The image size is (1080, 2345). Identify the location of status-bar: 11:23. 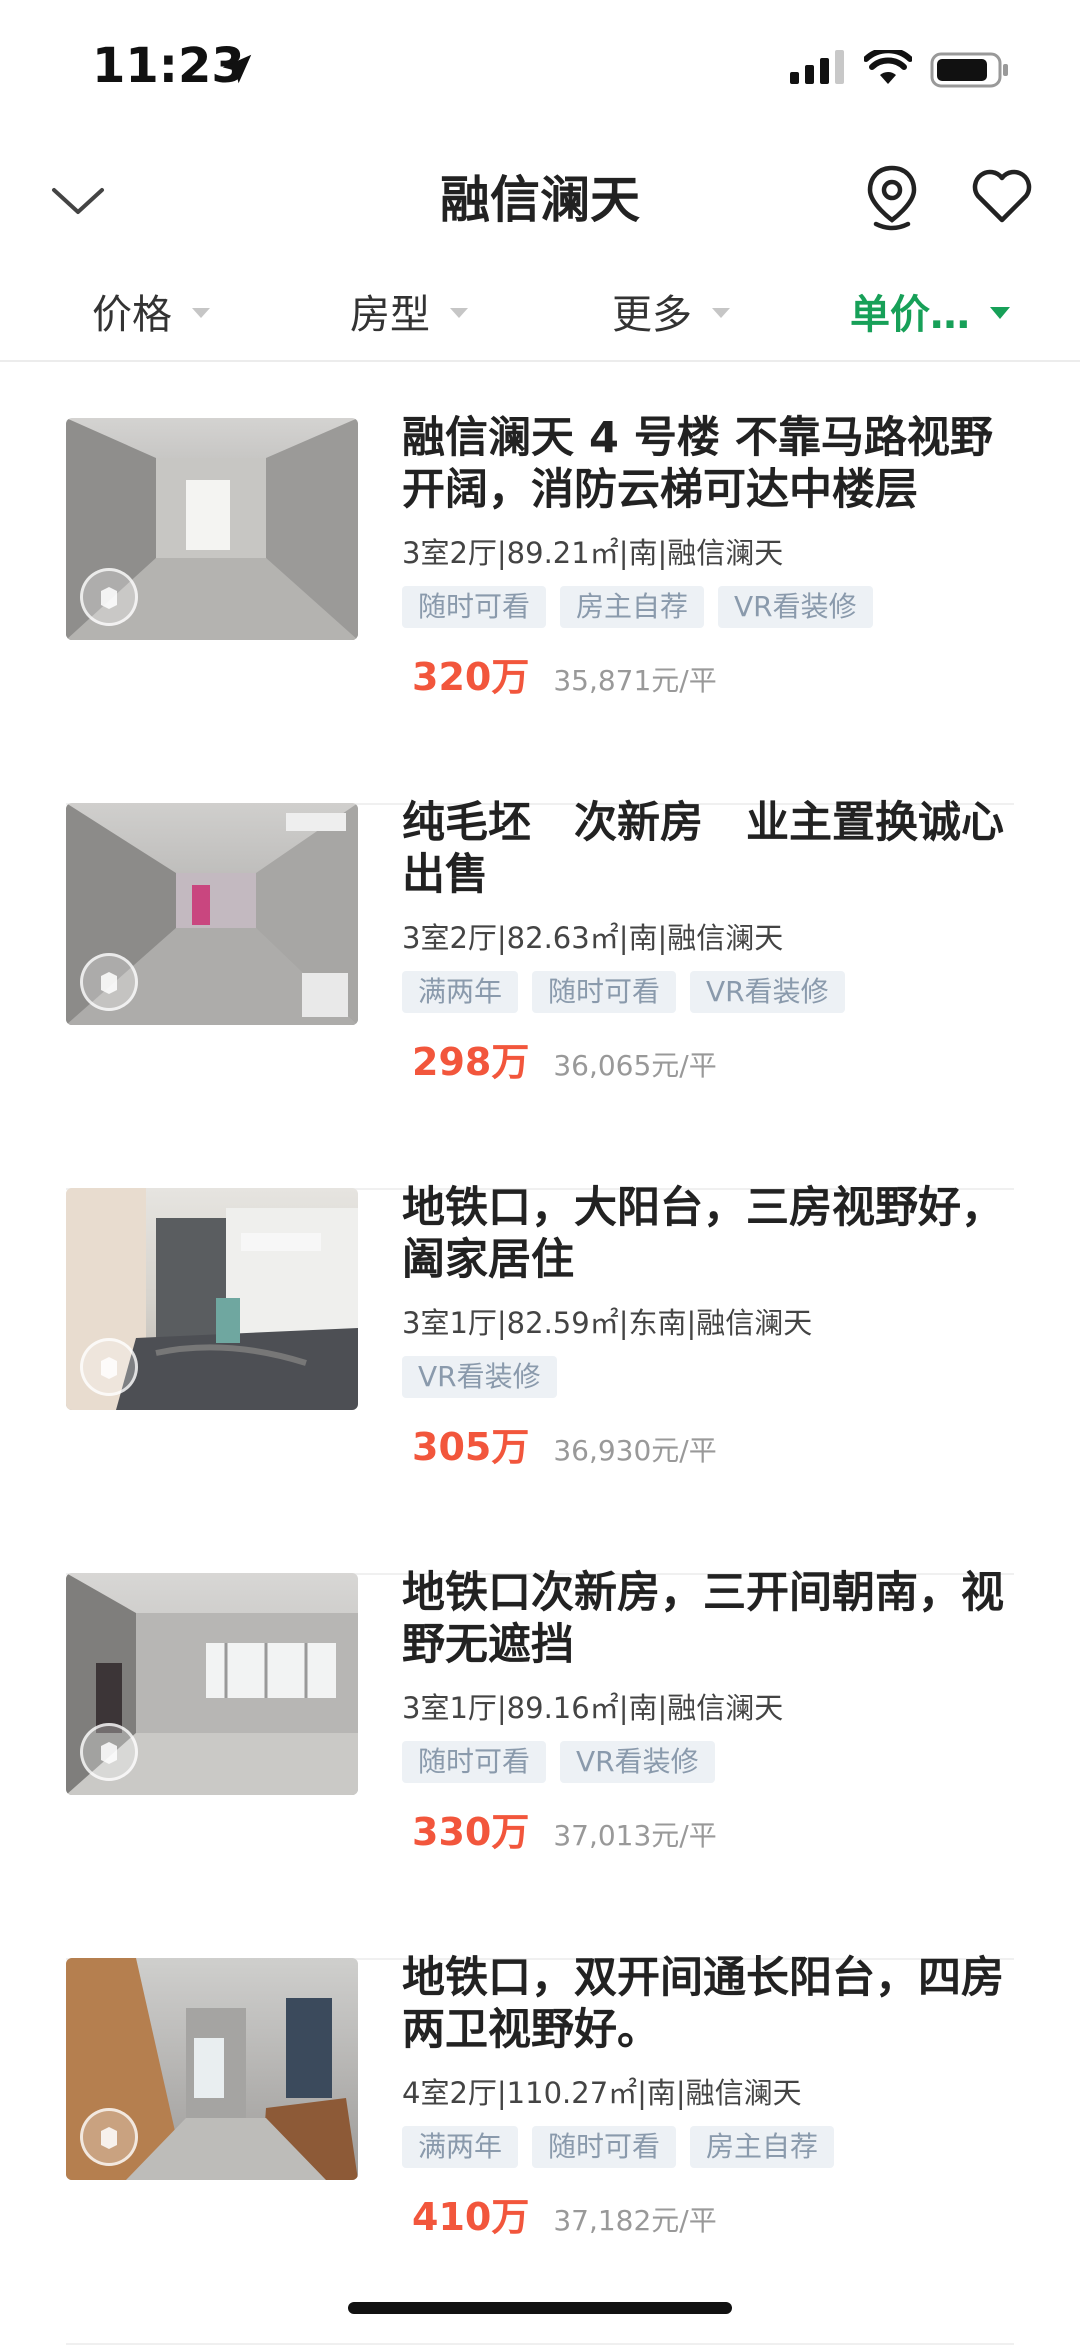
(540, 70).